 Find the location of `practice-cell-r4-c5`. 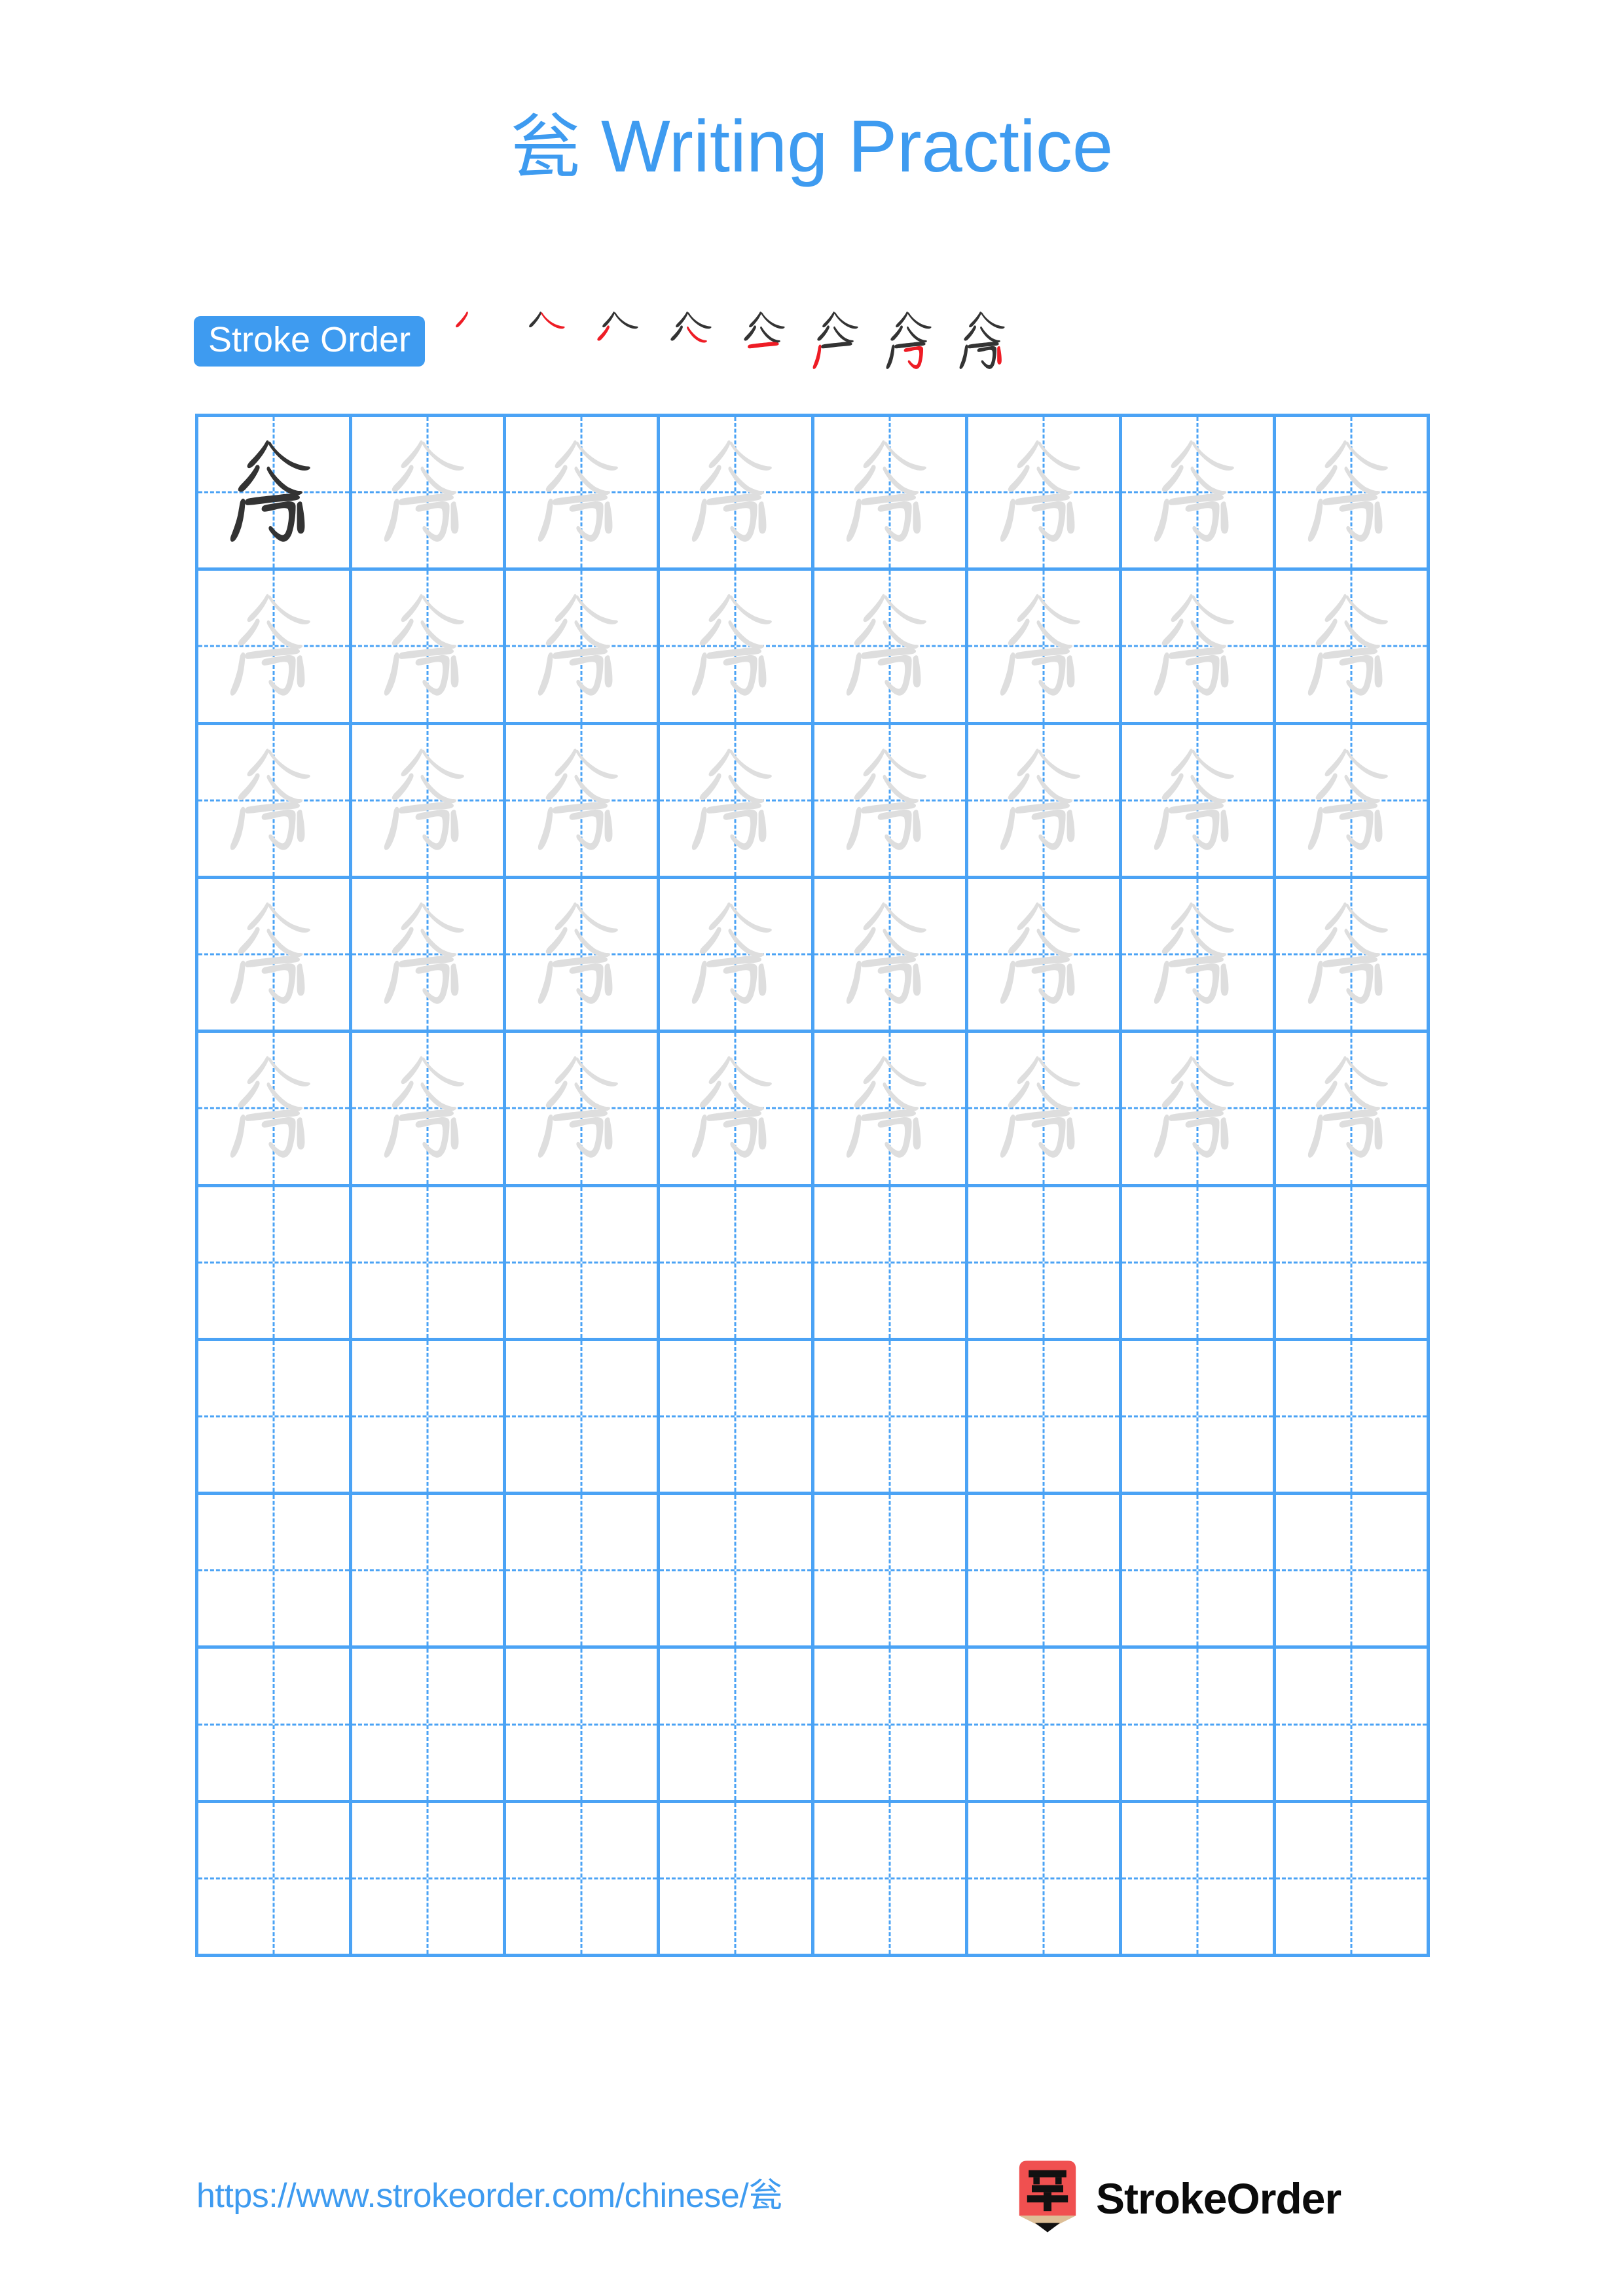

practice-cell-r4-c5 is located at coordinates (891, 956).